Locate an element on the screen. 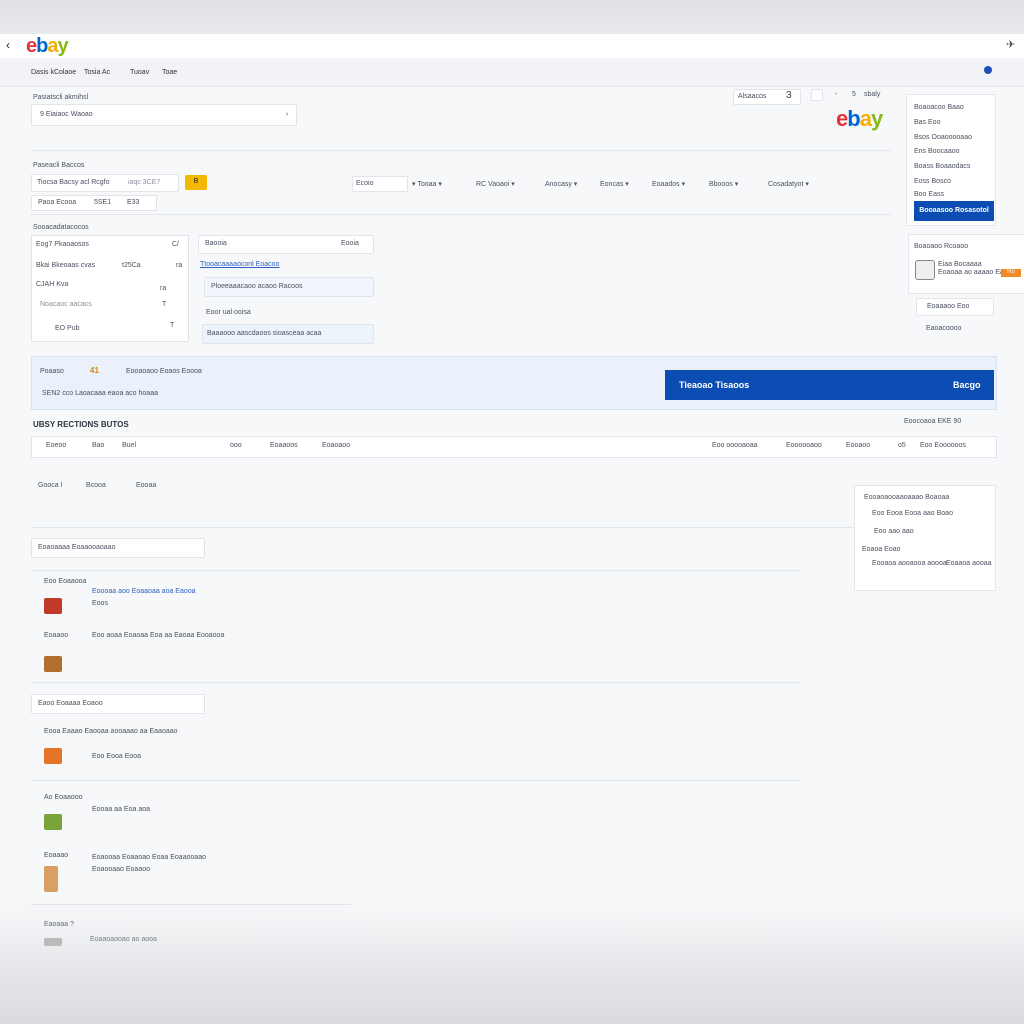 The height and width of the screenshot is (1024, 1024). filter-dropdown: Ecoio is located at coordinates (380, 184).